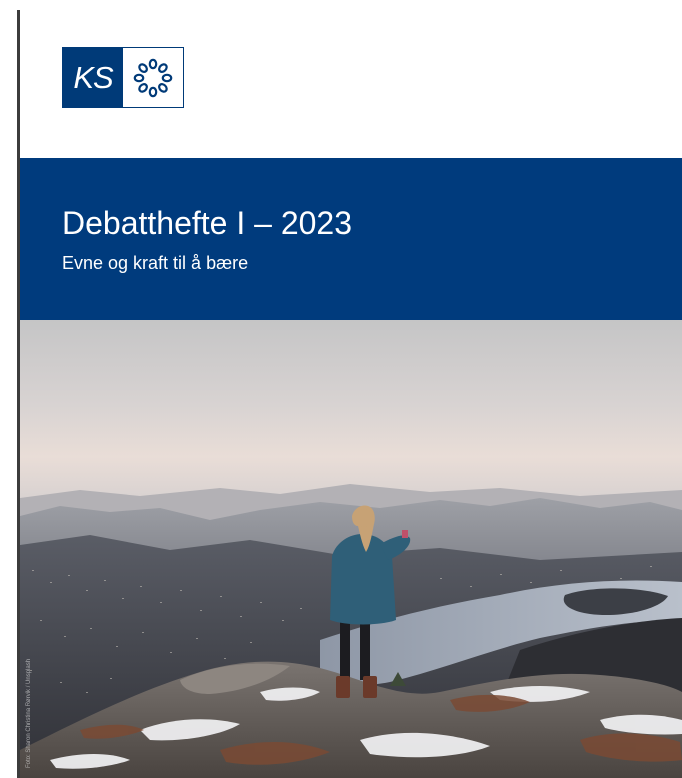 This screenshot has width=682, height=778. Describe the element at coordinates (153, 77) in the screenshot. I see `chain-ring-emblem-icon` at that location.